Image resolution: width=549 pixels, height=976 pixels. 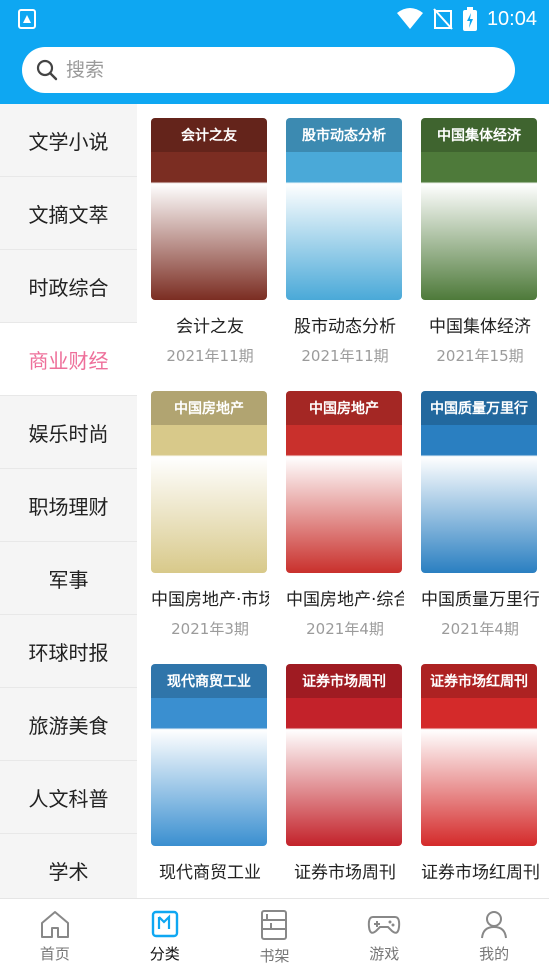 I want to click on clock: 10:04, so click(x=511, y=18).